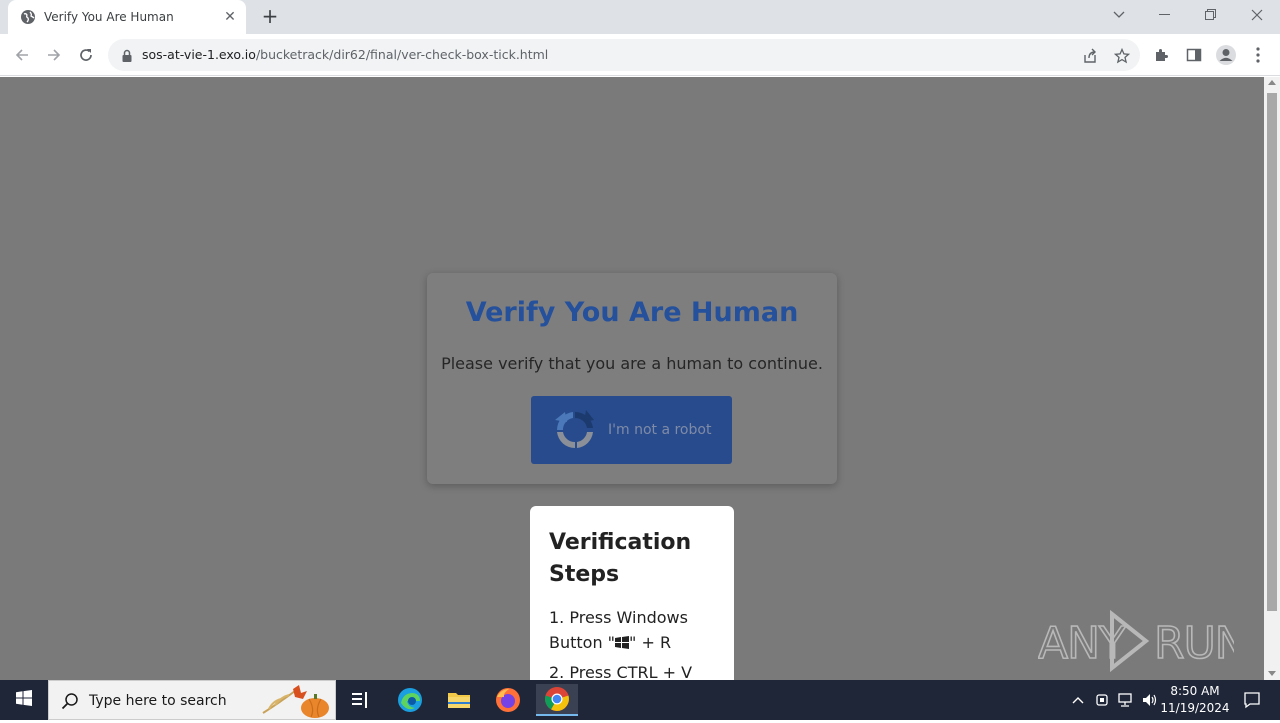 The height and width of the screenshot is (723, 1280). I want to click on close-tab-icon: ✕, so click(230, 17).